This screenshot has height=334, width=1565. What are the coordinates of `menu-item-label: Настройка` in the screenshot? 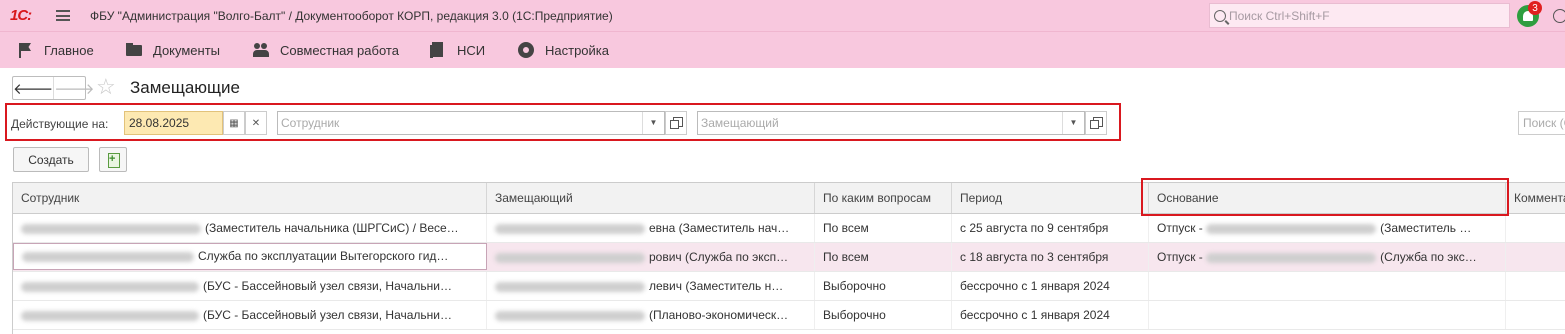 It's located at (577, 50).